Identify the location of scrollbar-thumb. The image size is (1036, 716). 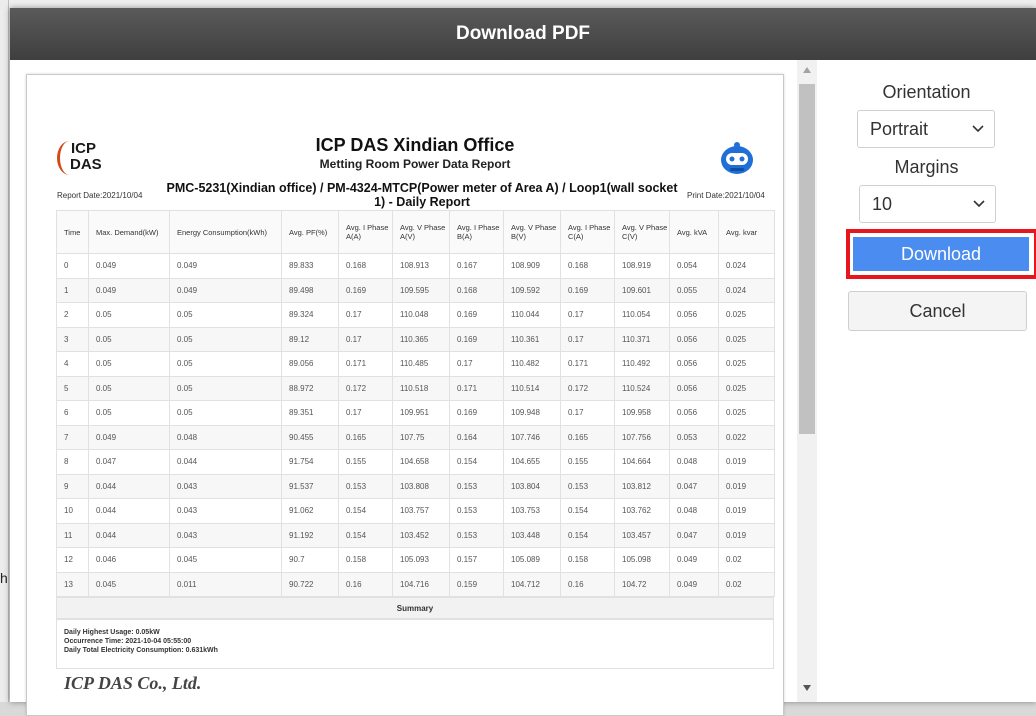
(807, 259).